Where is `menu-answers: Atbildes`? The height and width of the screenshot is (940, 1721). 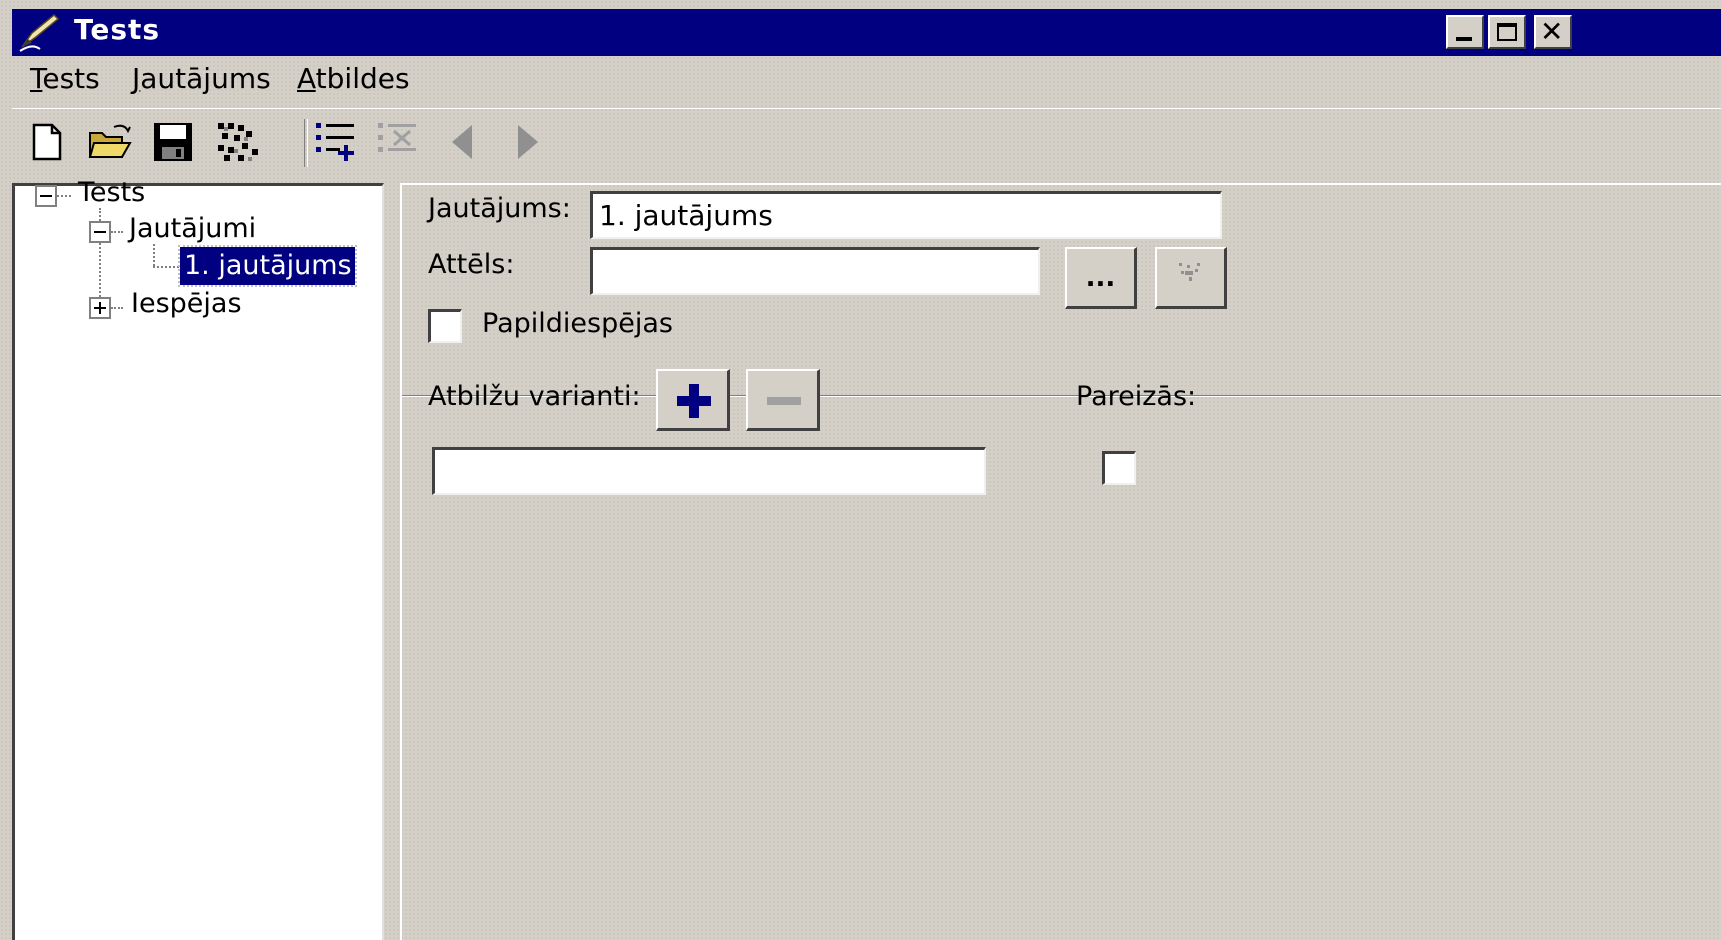
menu-answers: Atbildes is located at coordinates (353, 78).